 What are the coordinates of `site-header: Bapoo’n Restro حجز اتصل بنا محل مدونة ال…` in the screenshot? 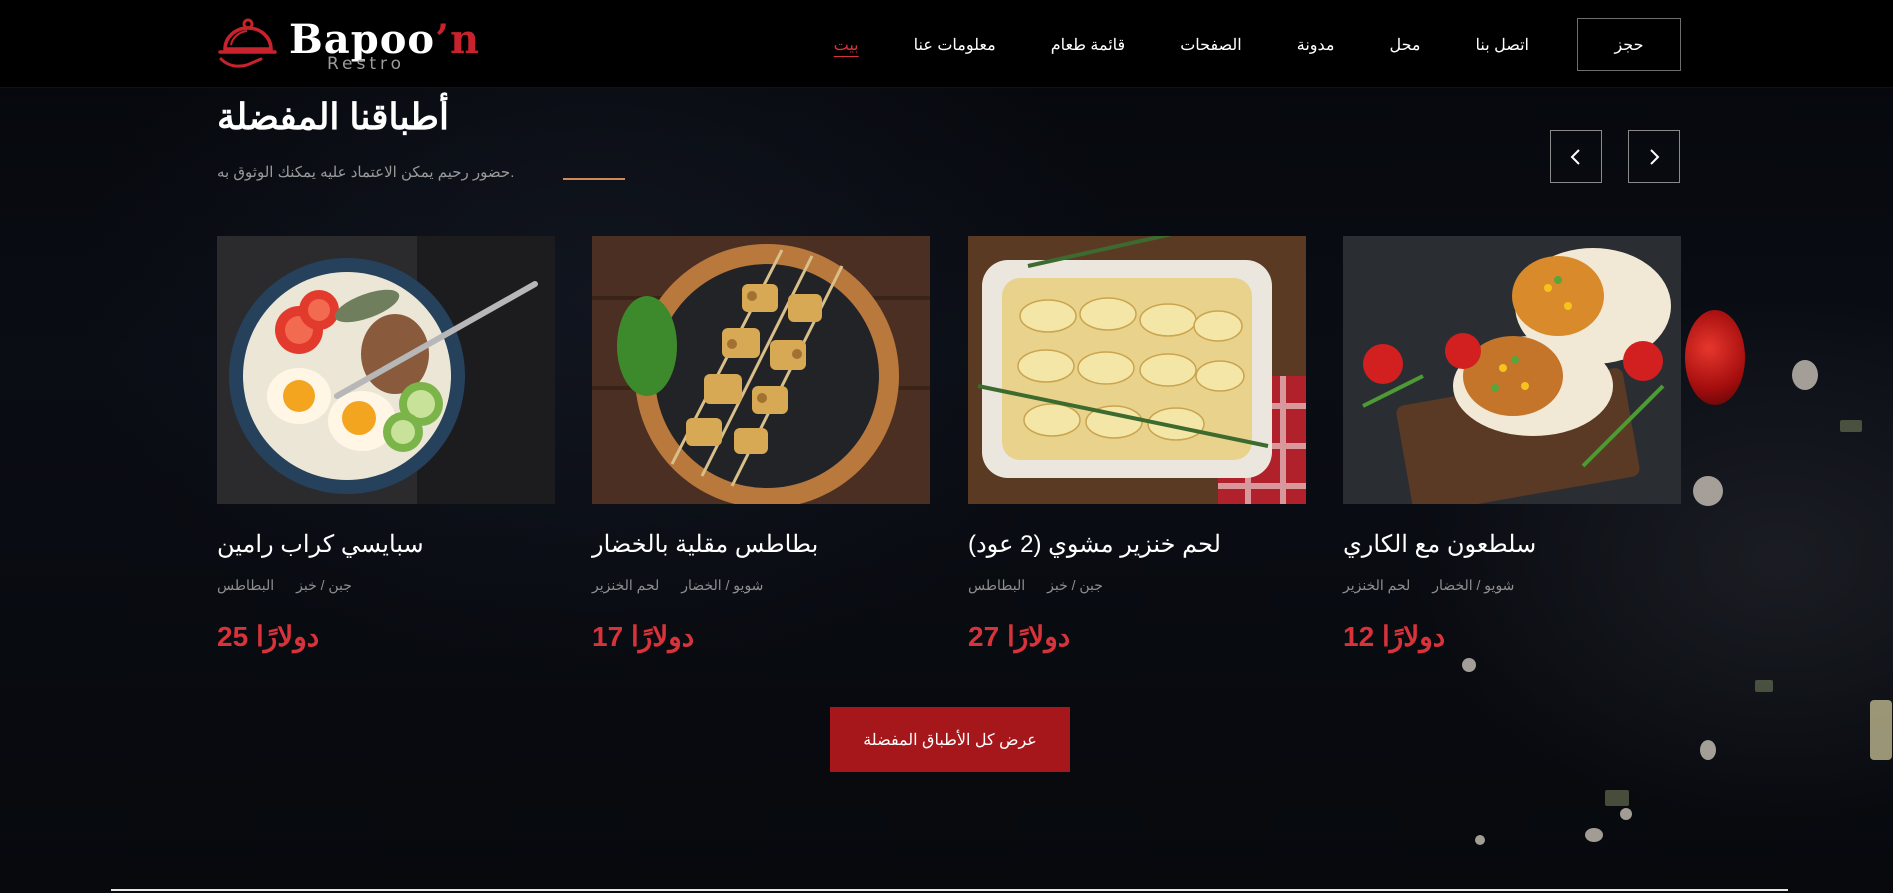 It's located at (946, 44).